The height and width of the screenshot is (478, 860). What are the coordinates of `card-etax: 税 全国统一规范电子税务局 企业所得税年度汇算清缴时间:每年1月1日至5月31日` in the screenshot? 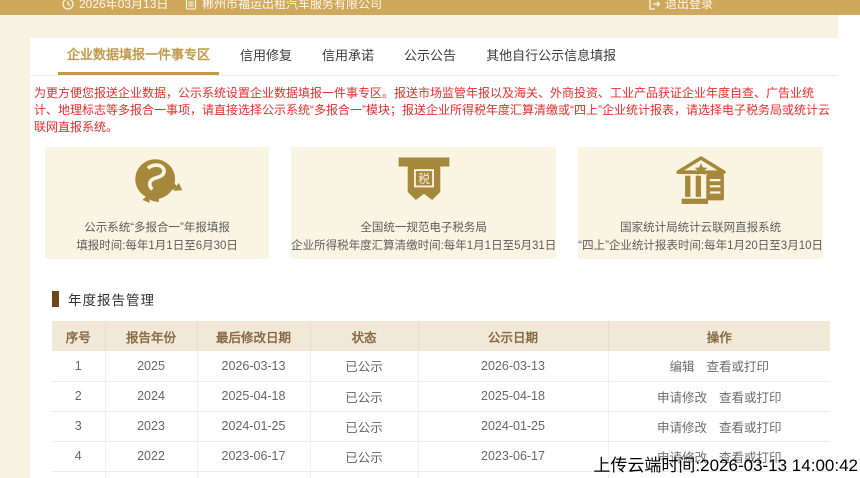 It's located at (424, 203).